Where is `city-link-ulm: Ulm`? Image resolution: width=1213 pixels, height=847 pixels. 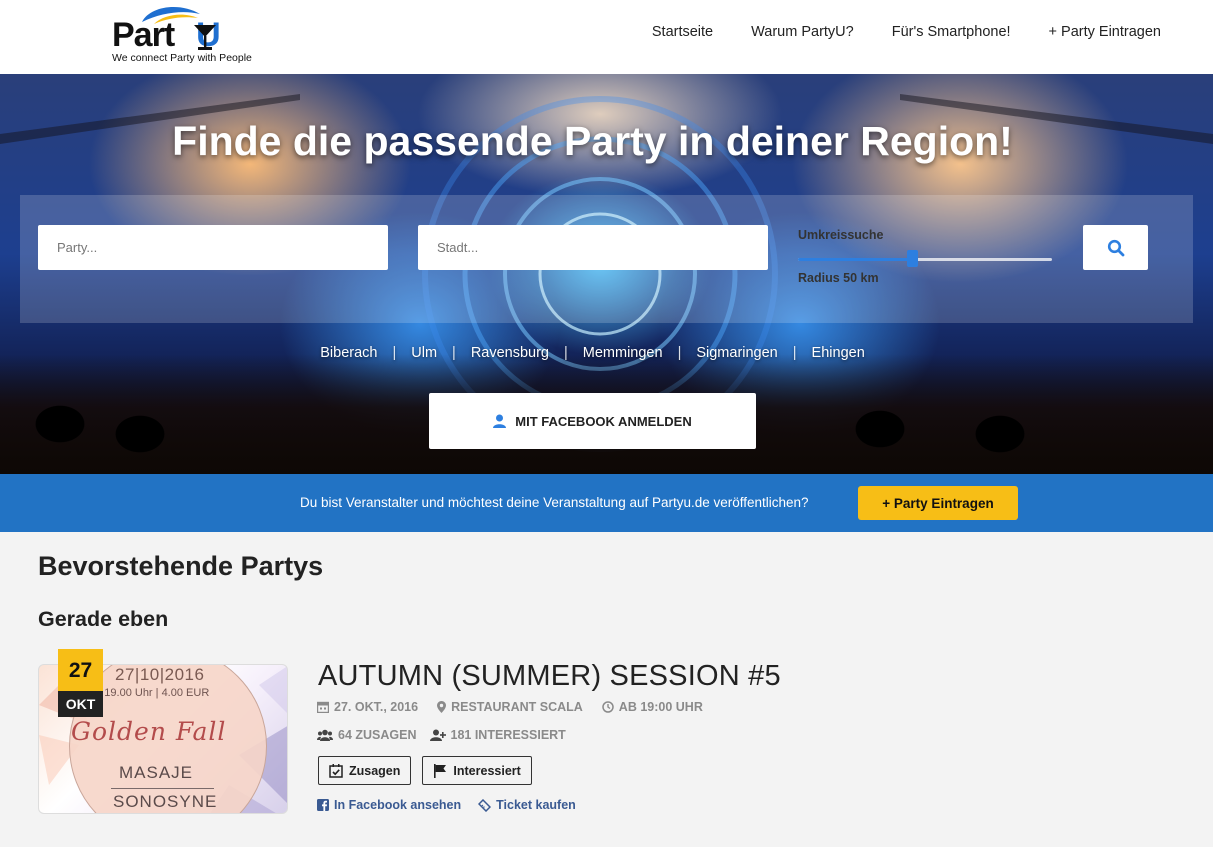 city-link-ulm: Ulm is located at coordinates (424, 353).